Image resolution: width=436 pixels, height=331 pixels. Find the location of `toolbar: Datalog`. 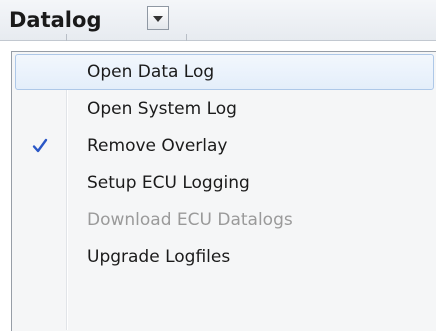

toolbar: Datalog is located at coordinates (218, 20).